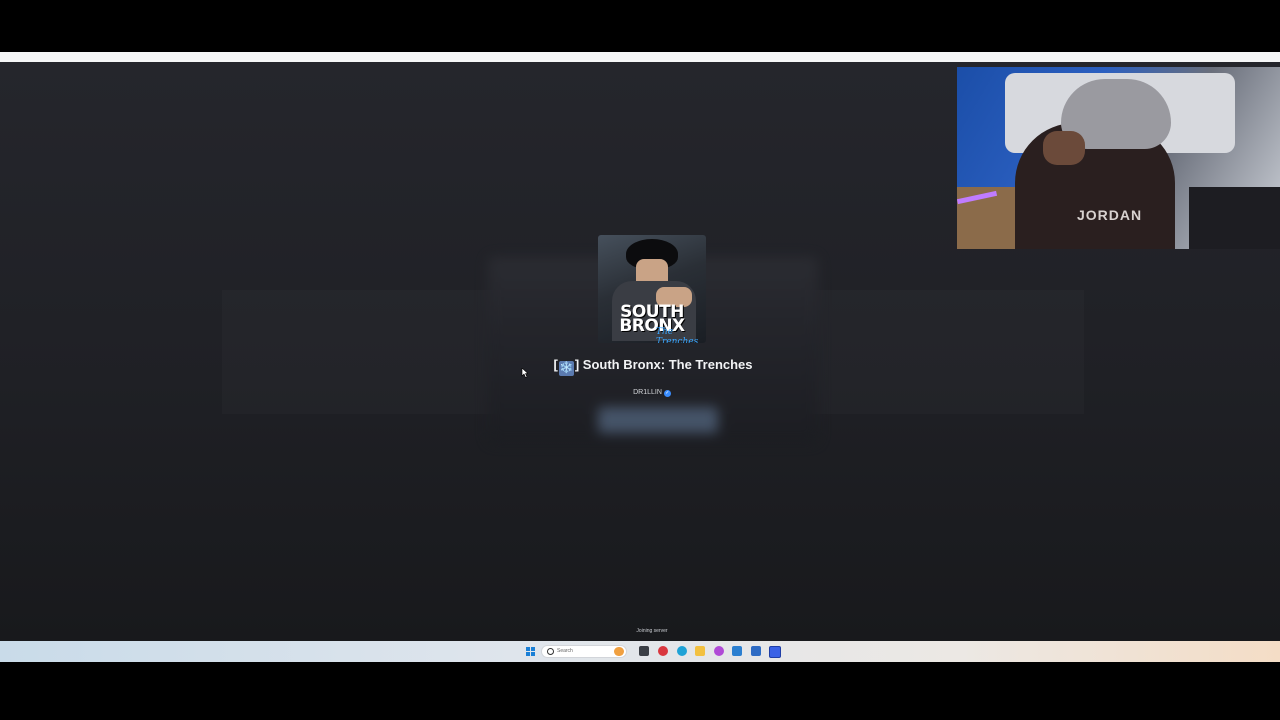 The width and height of the screenshot is (1280, 720). Describe the element at coordinates (566, 368) in the screenshot. I see `snowflake-icon: ❄️` at that location.